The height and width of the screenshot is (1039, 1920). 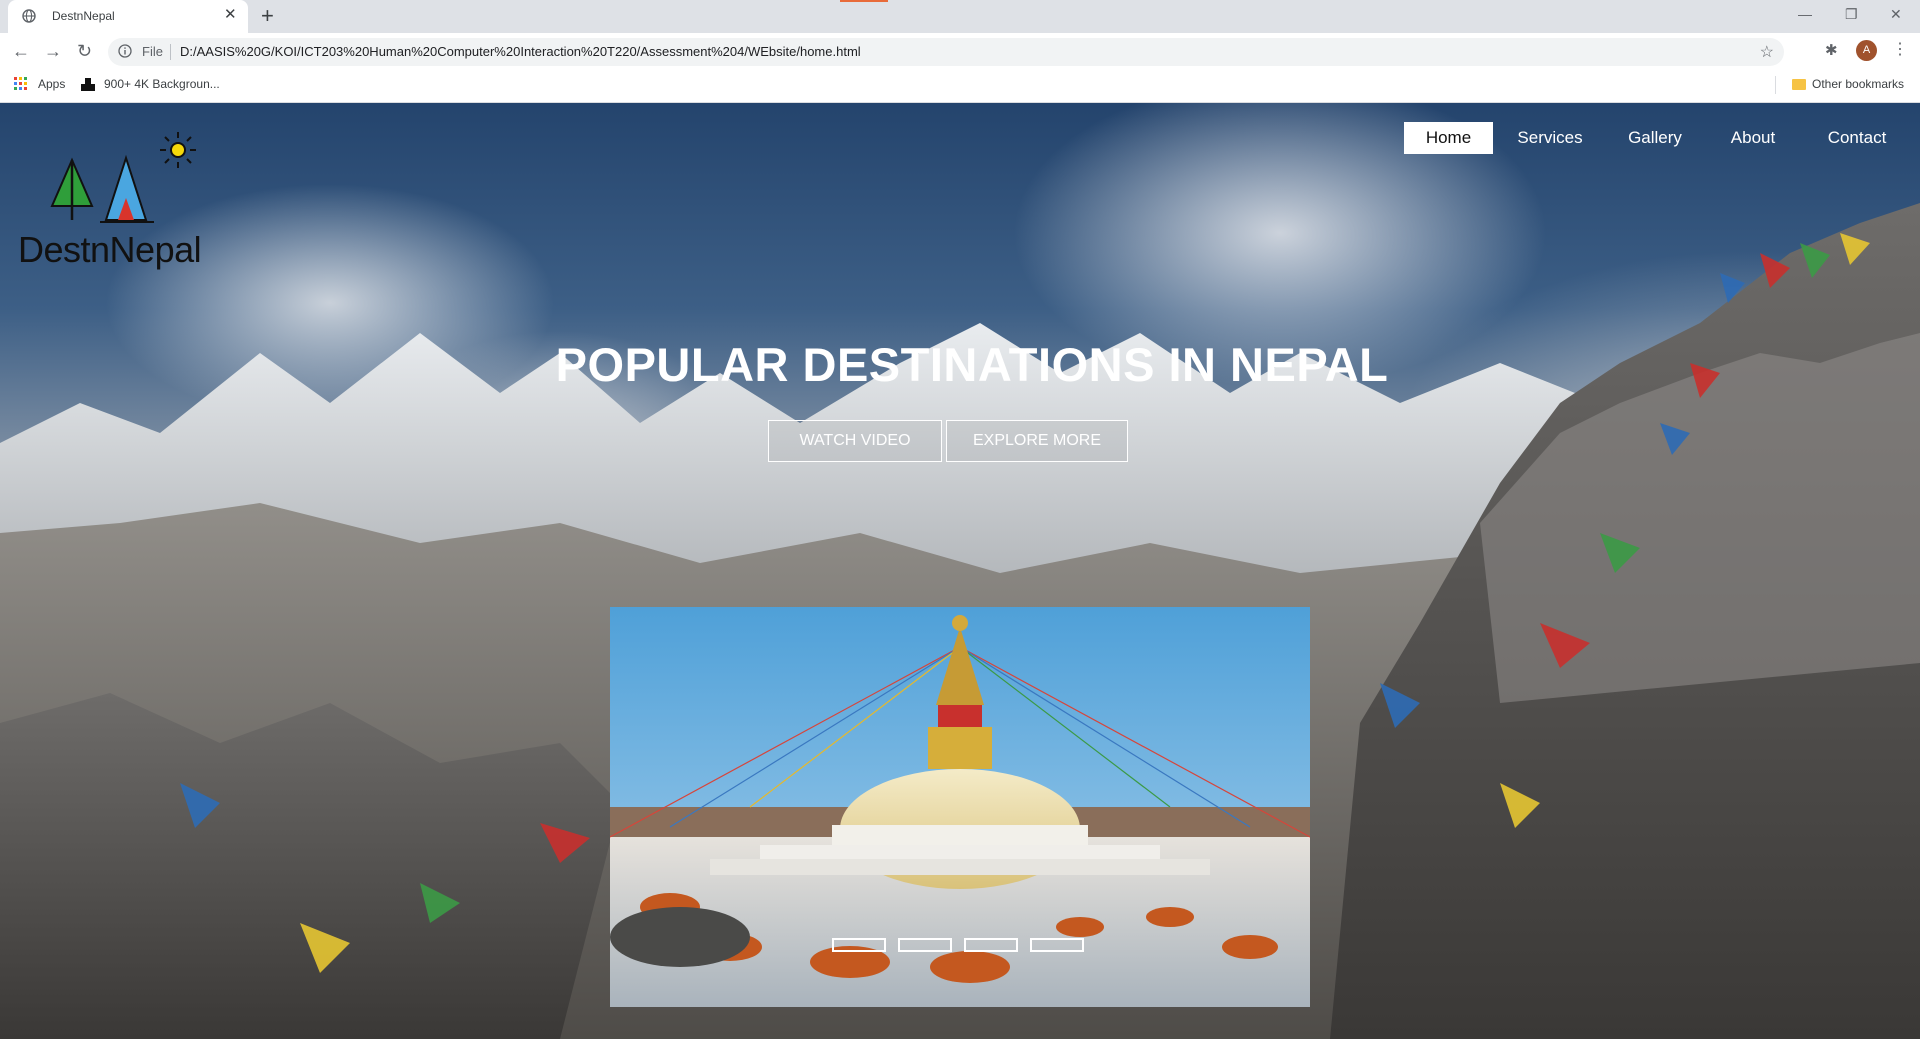 What do you see at coordinates (170, 52) in the screenshot?
I see `address-separator` at bounding box center [170, 52].